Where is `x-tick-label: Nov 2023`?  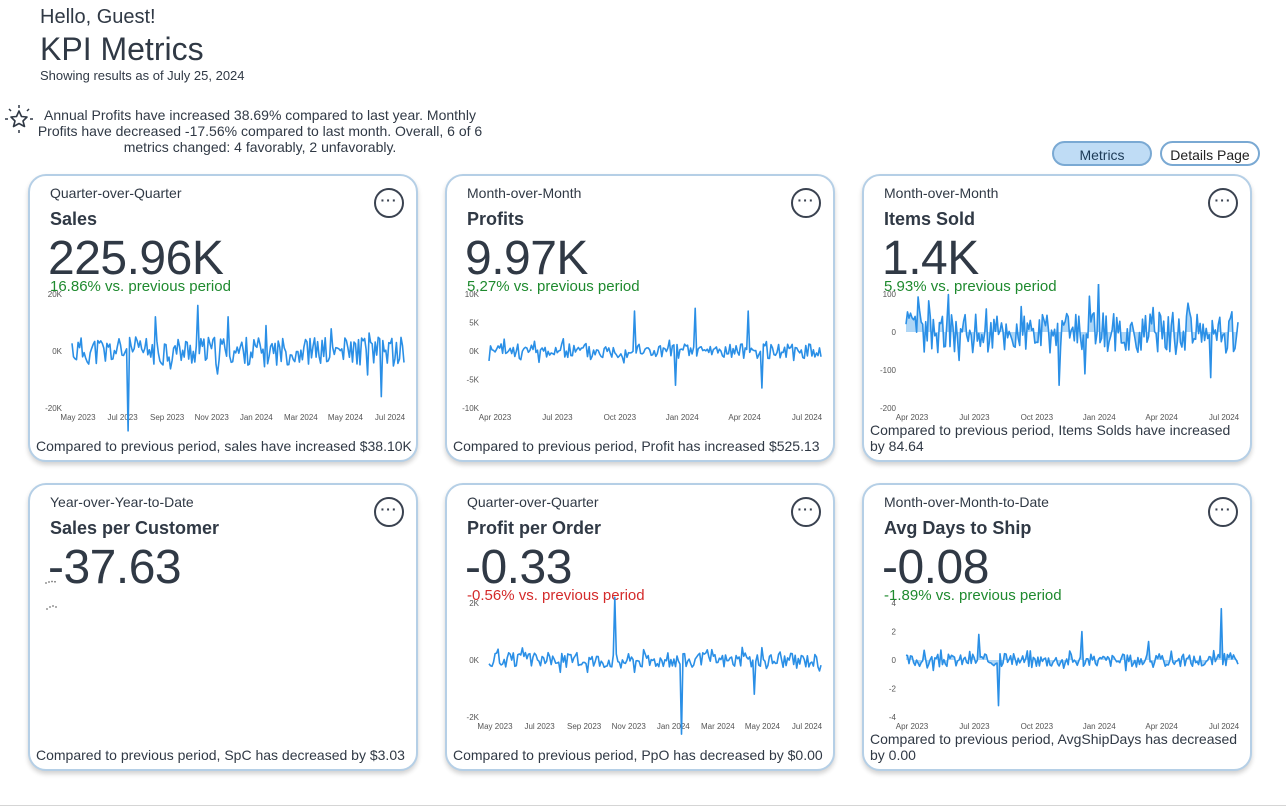
x-tick-label: Nov 2023 is located at coordinates (629, 726).